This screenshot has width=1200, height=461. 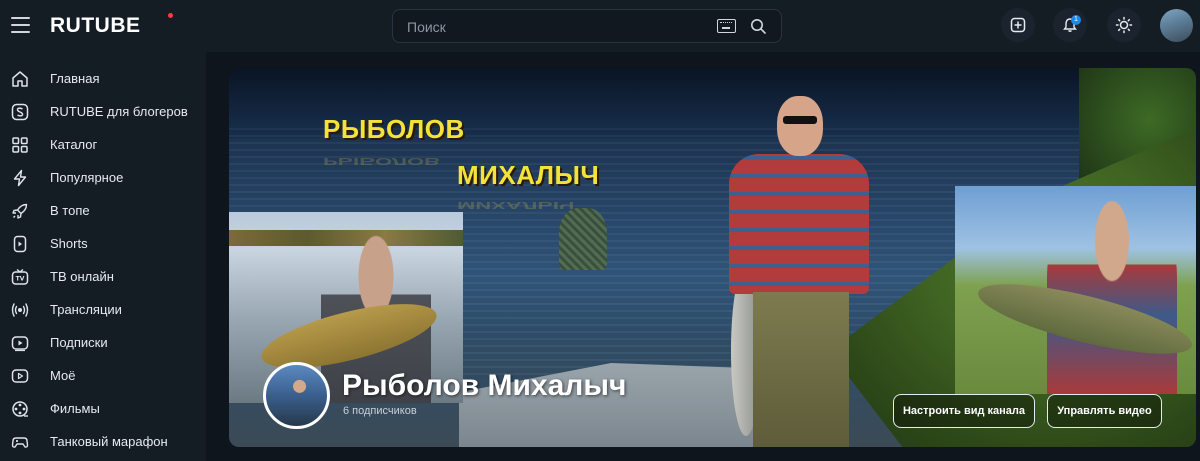 I want to click on logo-dot, so click(x=170, y=15).